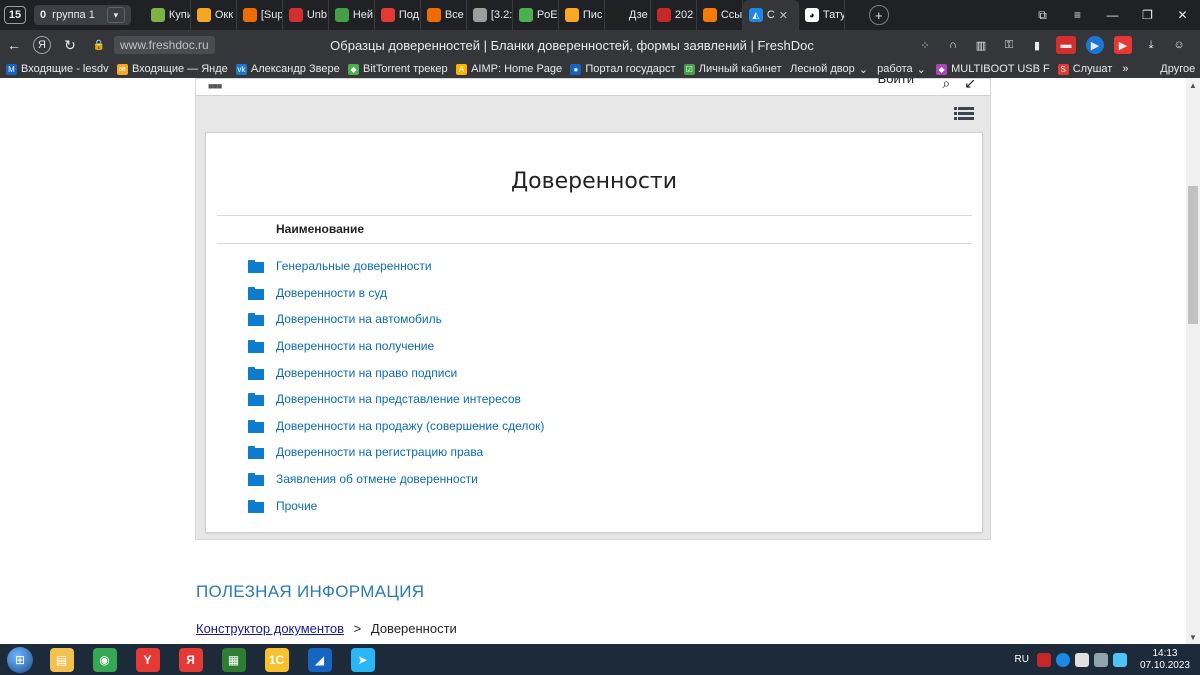  What do you see at coordinates (15, 15) in the screenshot?
I see `tab-count: 15` at bounding box center [15, 15].